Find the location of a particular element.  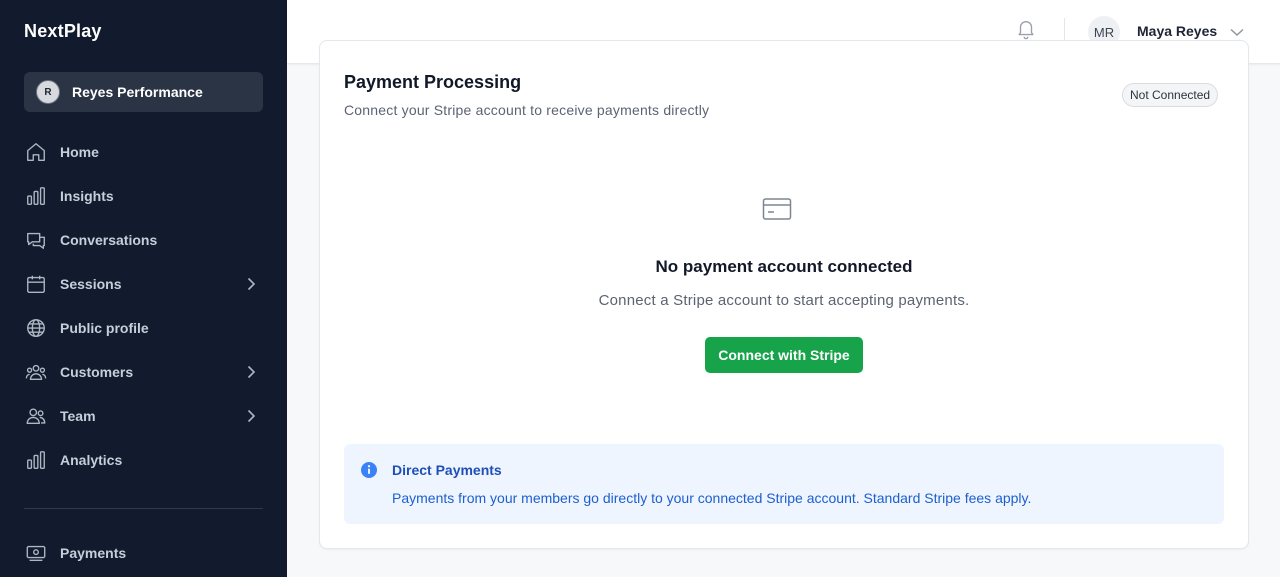

calendar-icon is located at coordinates (36, 284).